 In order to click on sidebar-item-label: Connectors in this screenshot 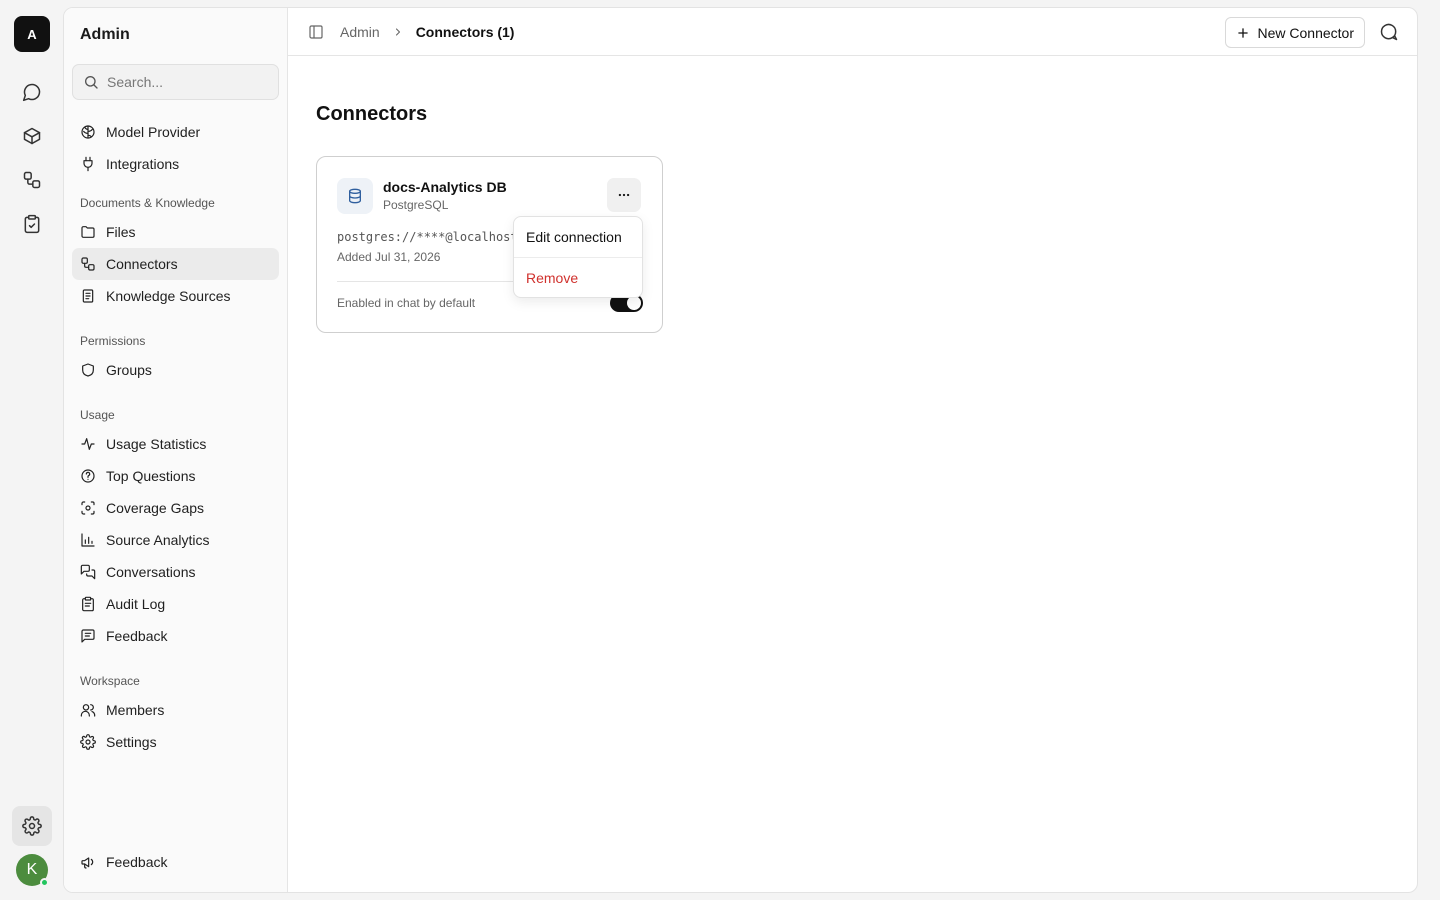, I will do `click(142, 264)`.